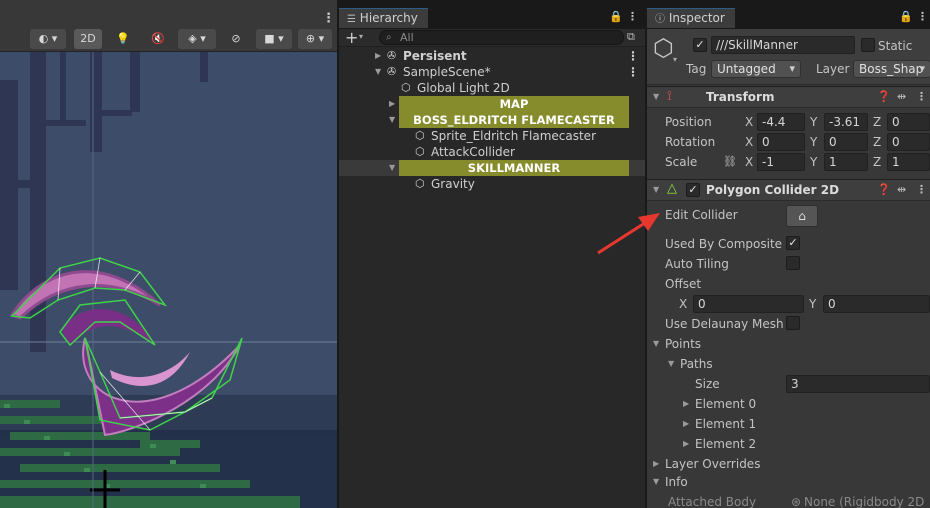 The height and width of the screenshot is (508, 930). Describe the element at coordinates (351, 37) in the screenshot. I see `add-object-button: +` at that location.